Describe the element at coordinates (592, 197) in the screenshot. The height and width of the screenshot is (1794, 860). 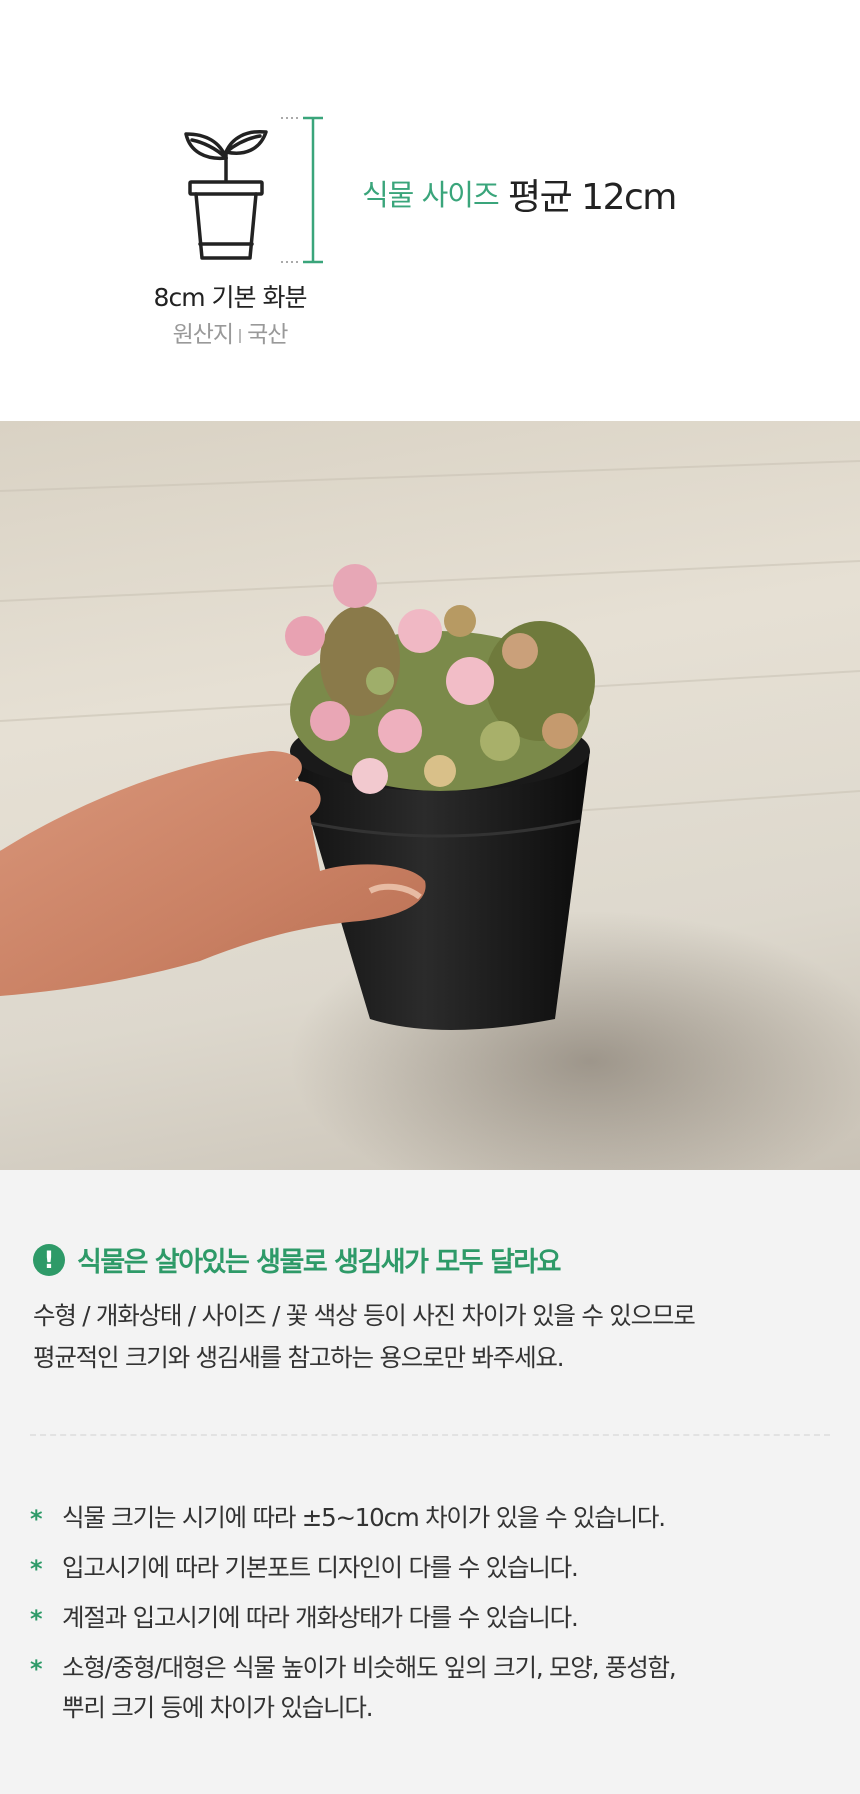
I see `plant-size-value: 평균 12cm` at that location.